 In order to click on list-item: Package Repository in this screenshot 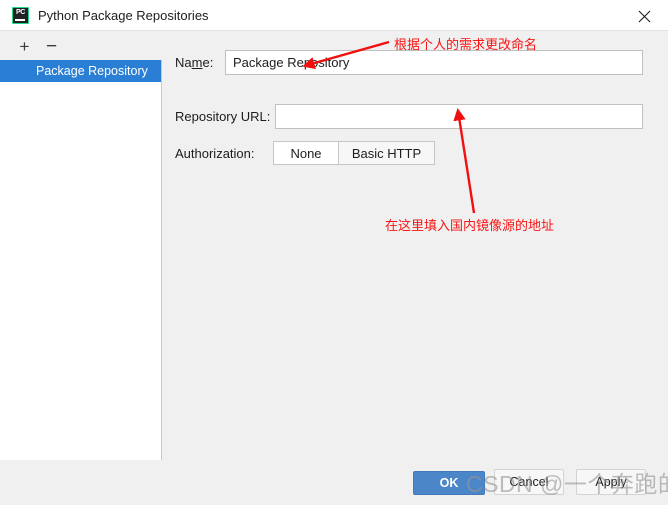, I will do `click(80, 71)`.